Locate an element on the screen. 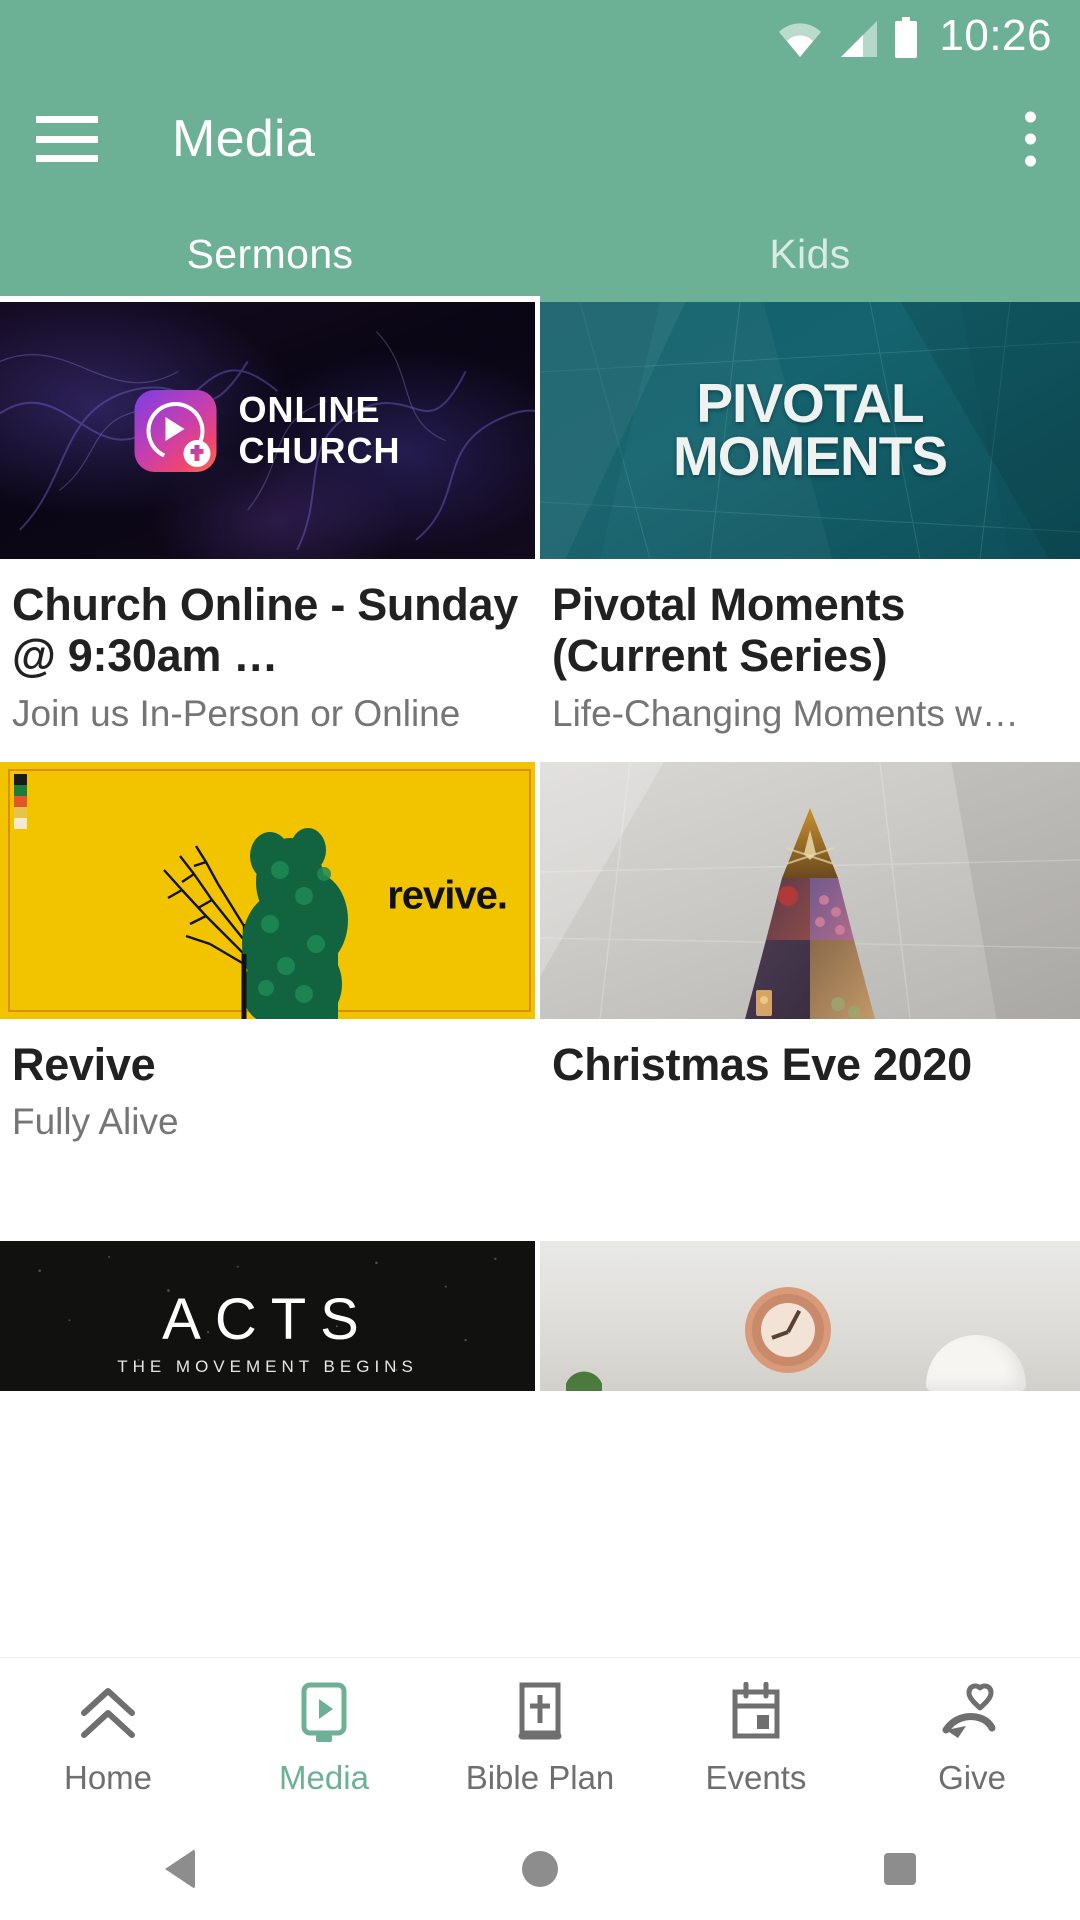 This screenshot has width=1080, height=1920. thumbnail-pivotal-moments: PIVOTAL MOMENTS is located at coordinates (810, 430).